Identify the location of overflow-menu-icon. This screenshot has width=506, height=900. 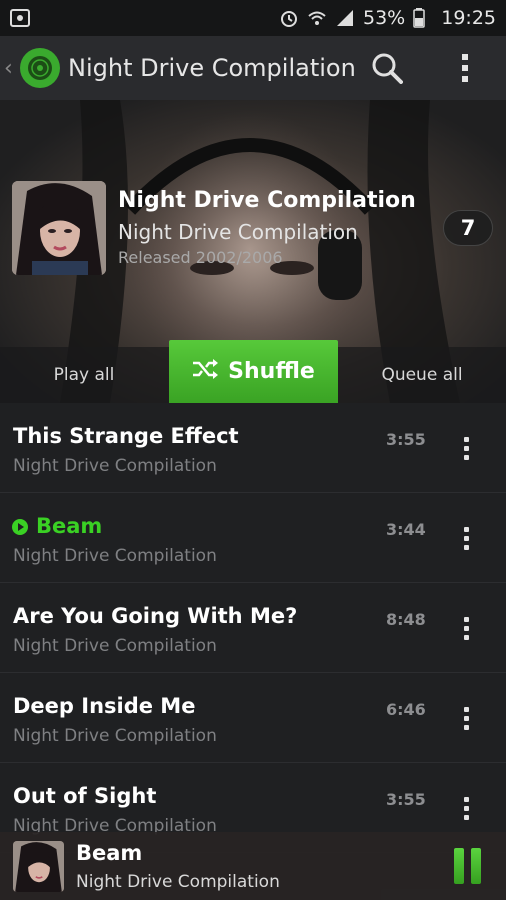
(465, 68).